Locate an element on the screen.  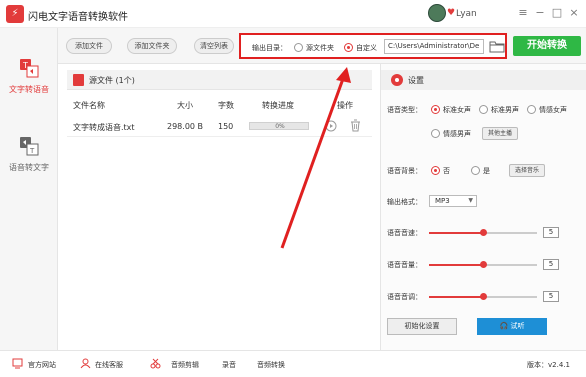
username: Lyan is located at coordinates (466, 14).